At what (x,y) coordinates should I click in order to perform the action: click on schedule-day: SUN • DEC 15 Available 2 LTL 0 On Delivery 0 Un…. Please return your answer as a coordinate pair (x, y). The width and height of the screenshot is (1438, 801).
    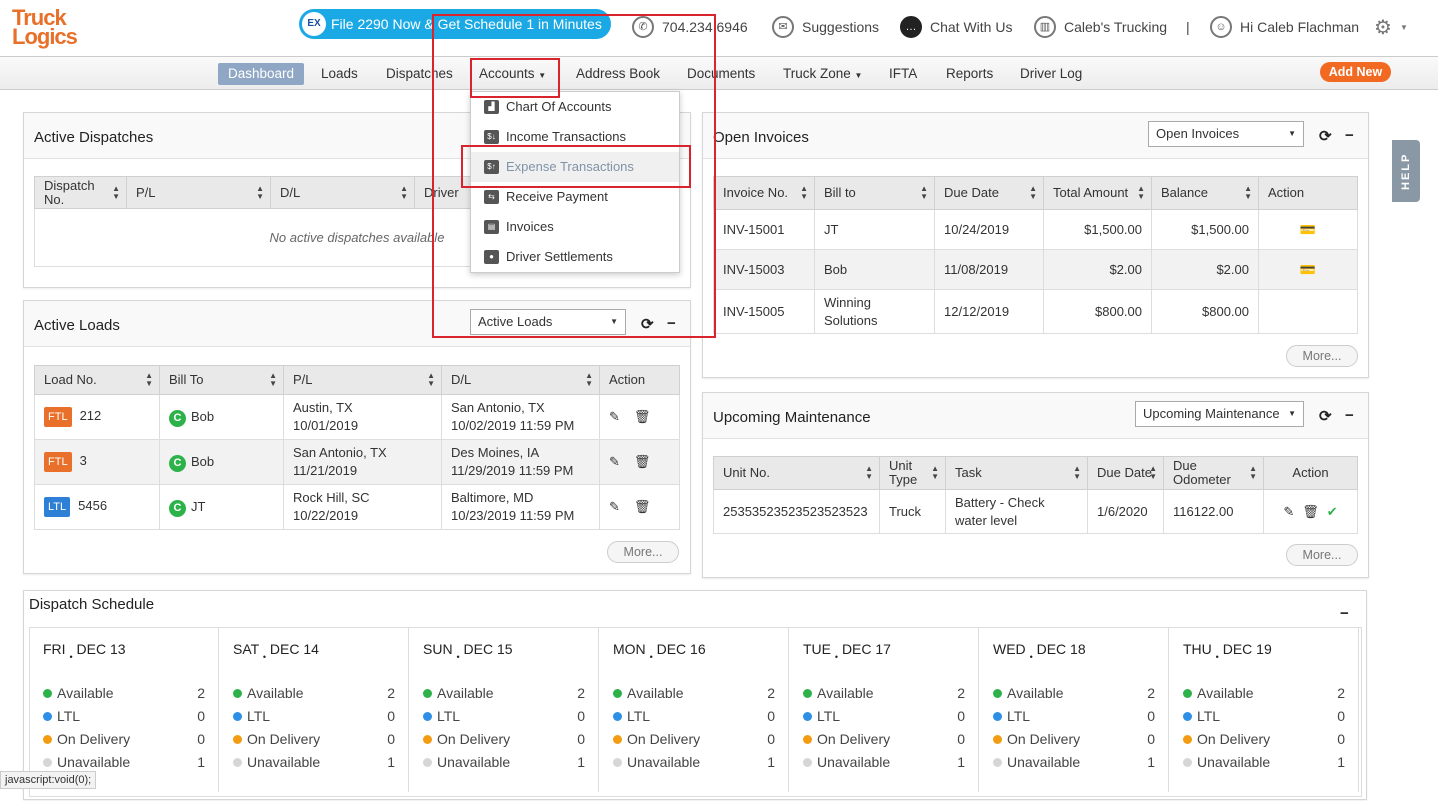
    Looking at the image, I should click on (504, 709).